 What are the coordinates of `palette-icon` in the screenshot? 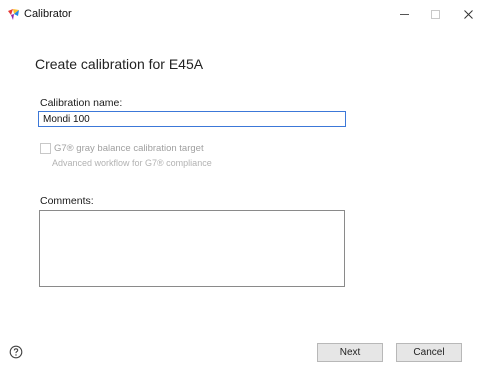 It's located at (13, 14).